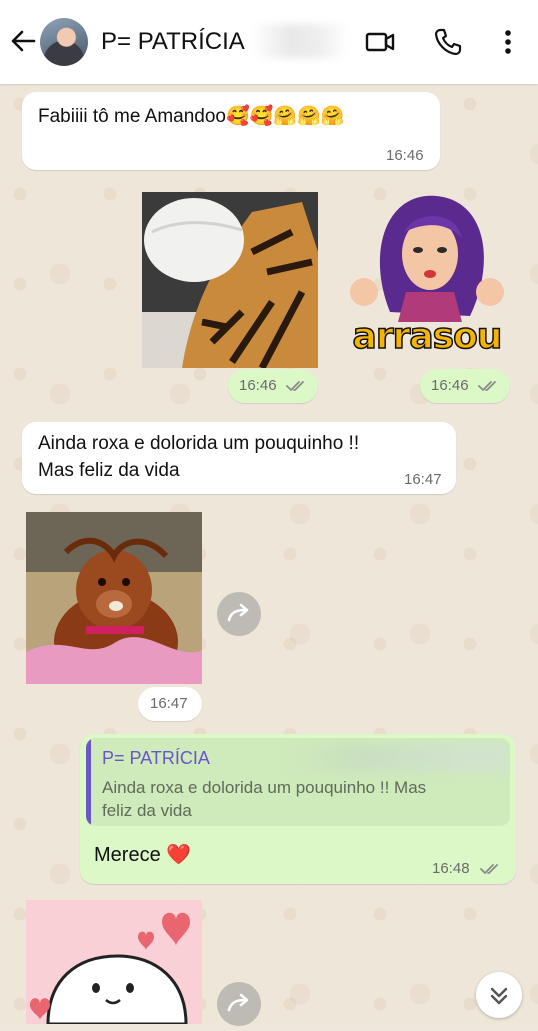 This screenshot has width=538, height=1031. I want to click on chat-header: P= PATRÍCIA, so click(269, 42).